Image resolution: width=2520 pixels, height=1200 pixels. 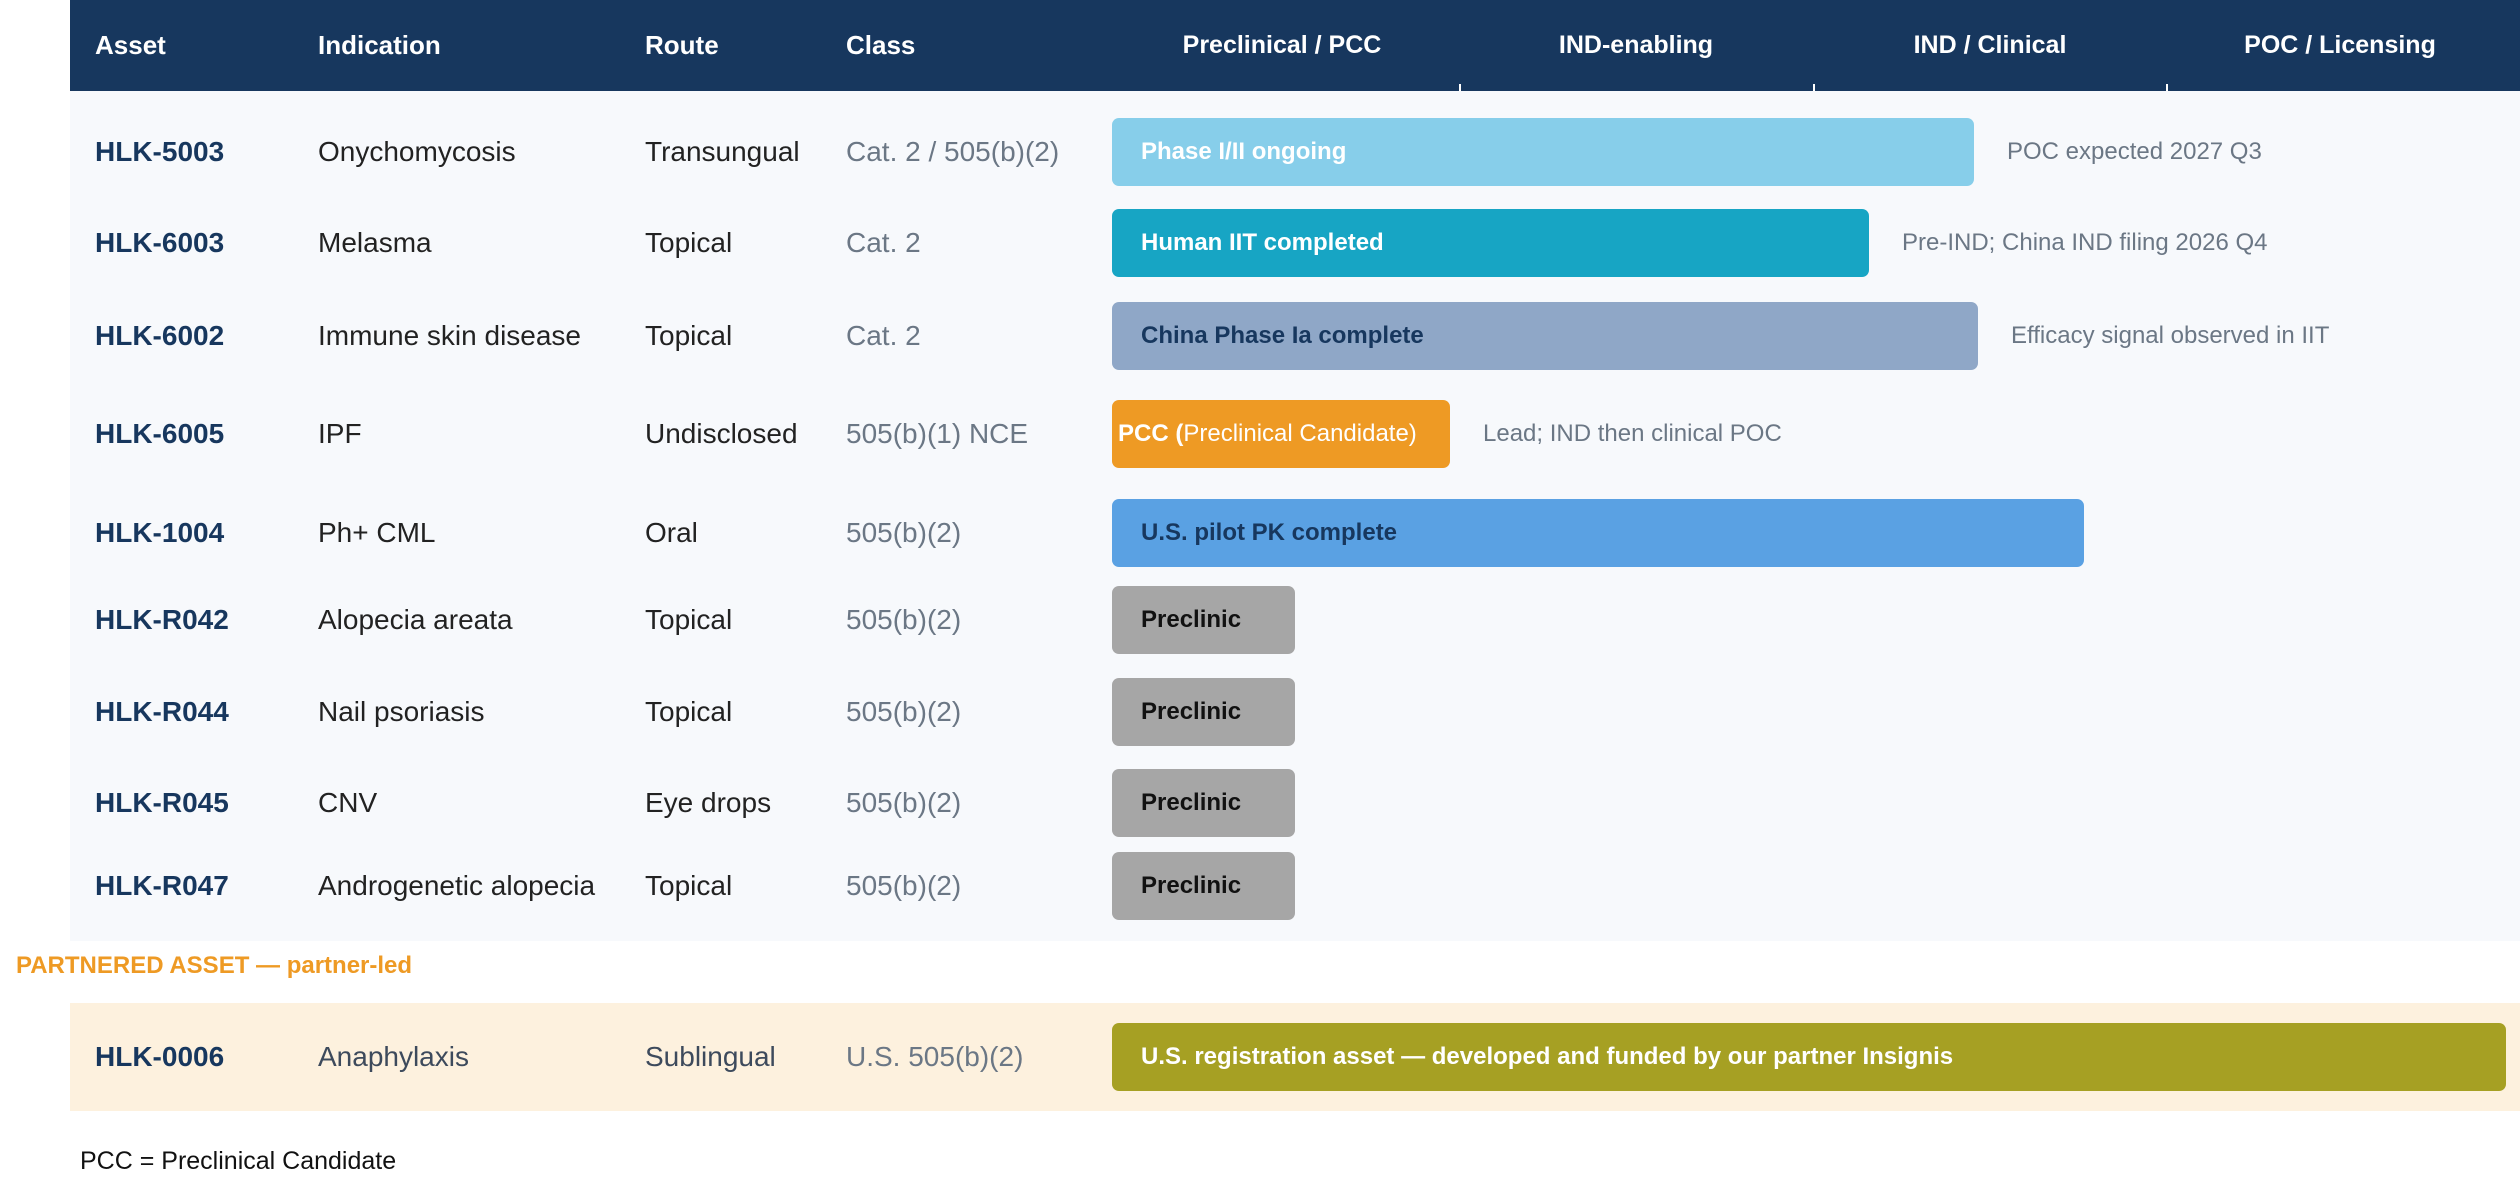 I want to click on indication: Immune skin disease, so click(x=450, y=335).